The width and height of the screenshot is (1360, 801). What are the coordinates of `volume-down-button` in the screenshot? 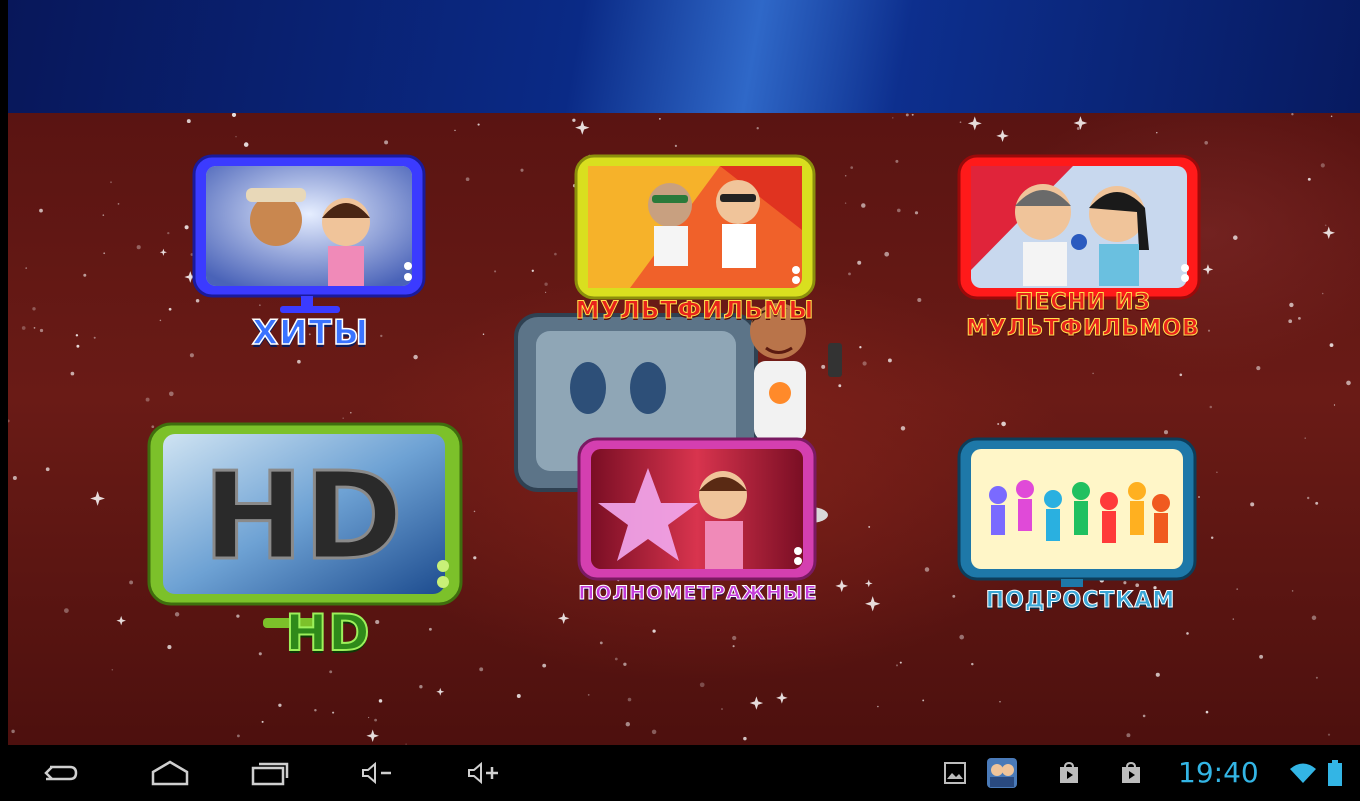 It's located at (377, 773).